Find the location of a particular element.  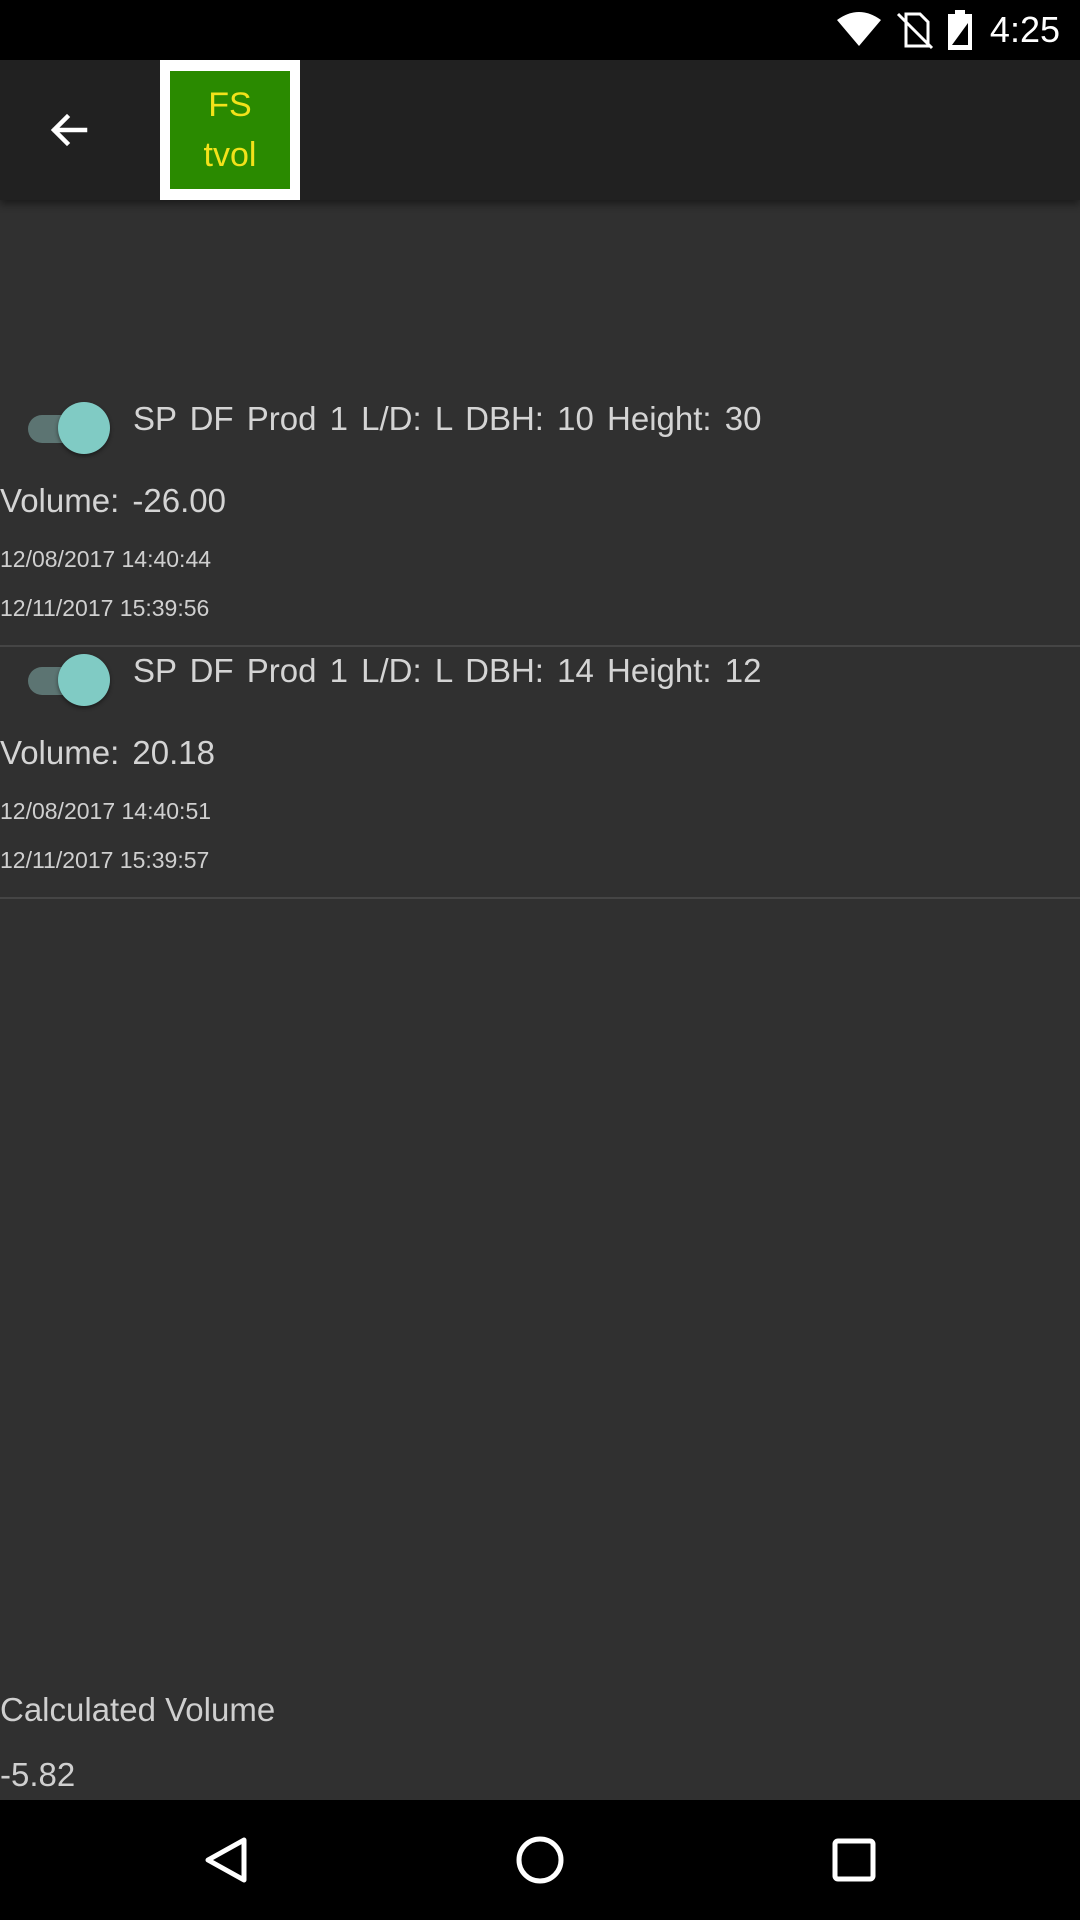

calculated-volume-label: Calculated Volume is located at coordinates (138, 1709).